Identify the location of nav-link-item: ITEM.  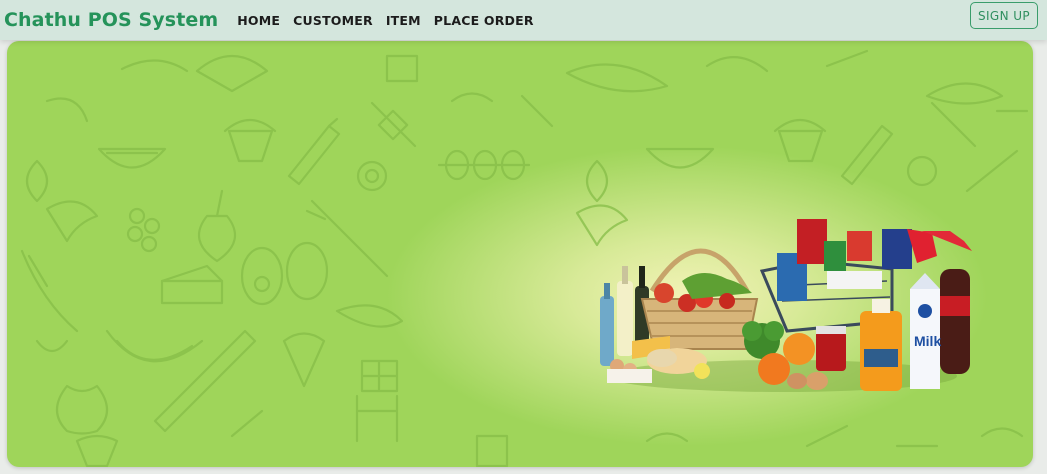
(403, 20).